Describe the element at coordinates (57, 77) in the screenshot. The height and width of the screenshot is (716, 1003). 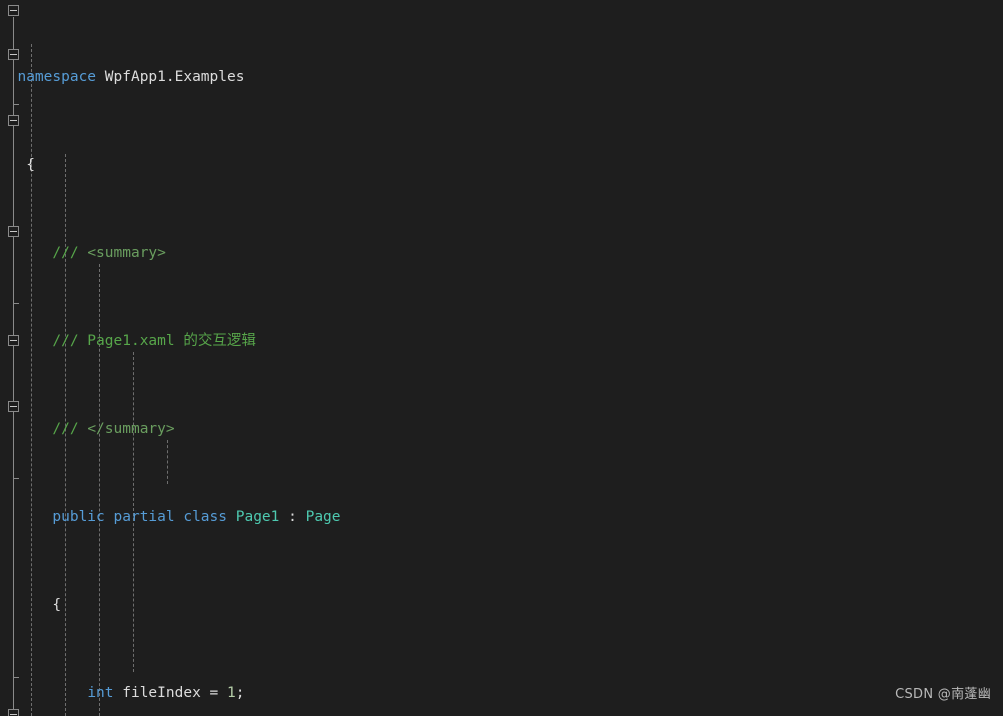
I see `token-keyword: namespace` at that location.